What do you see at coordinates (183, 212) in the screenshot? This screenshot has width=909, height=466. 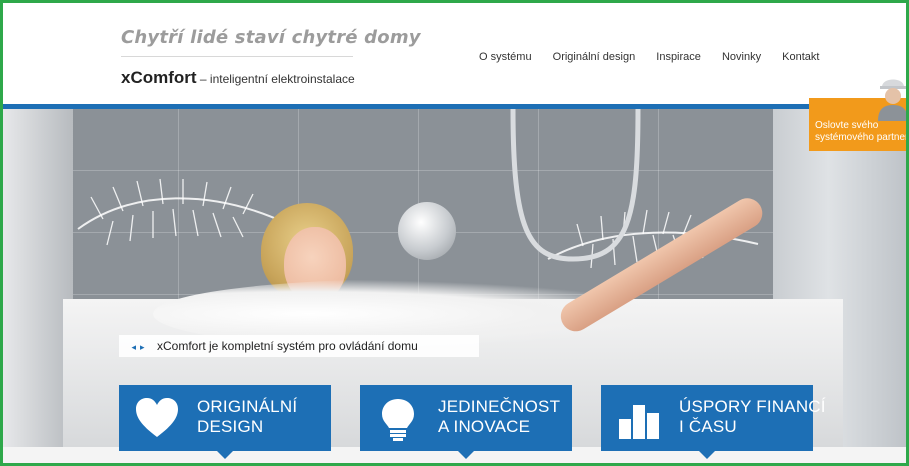 I see `feather-decoration-left` at bounding box center [183, 212].